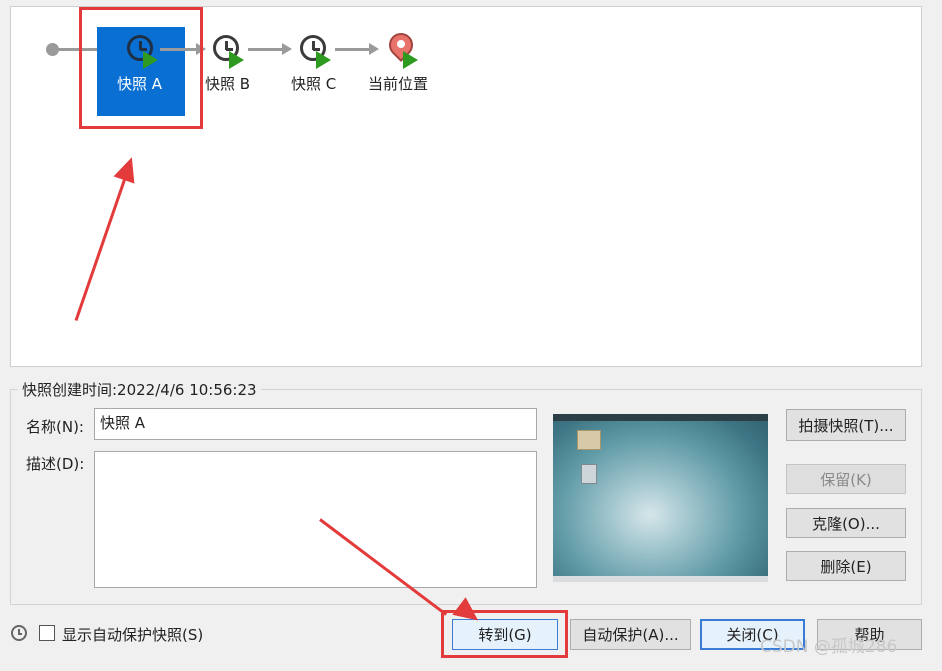 The image size is (942, 671). I want to click on snapshot-b-label: 快照 B, so click(227, 83).